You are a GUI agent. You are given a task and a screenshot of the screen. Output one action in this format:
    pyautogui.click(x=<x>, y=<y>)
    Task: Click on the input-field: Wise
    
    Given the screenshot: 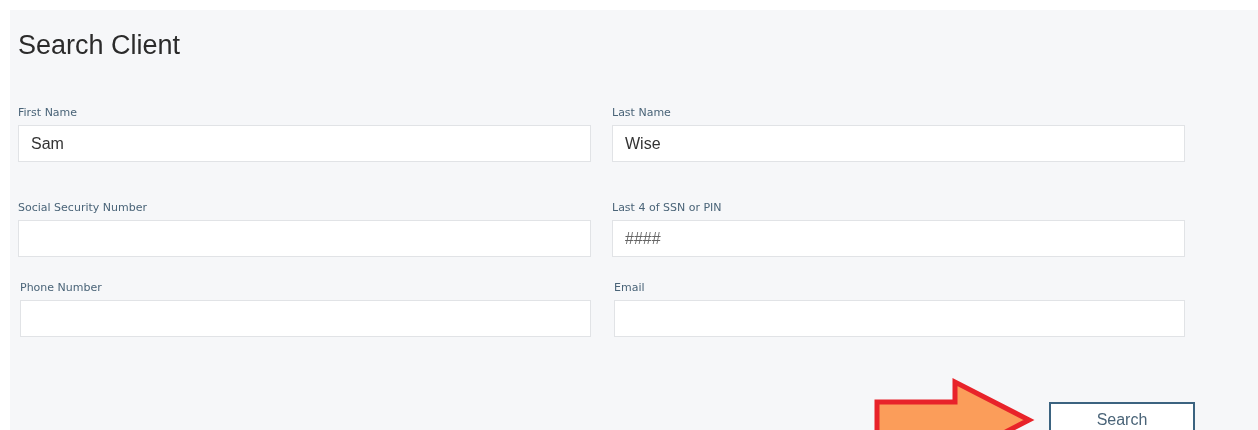 What is the action you would take?
    pyautogui.click(x=898, y=143)
    